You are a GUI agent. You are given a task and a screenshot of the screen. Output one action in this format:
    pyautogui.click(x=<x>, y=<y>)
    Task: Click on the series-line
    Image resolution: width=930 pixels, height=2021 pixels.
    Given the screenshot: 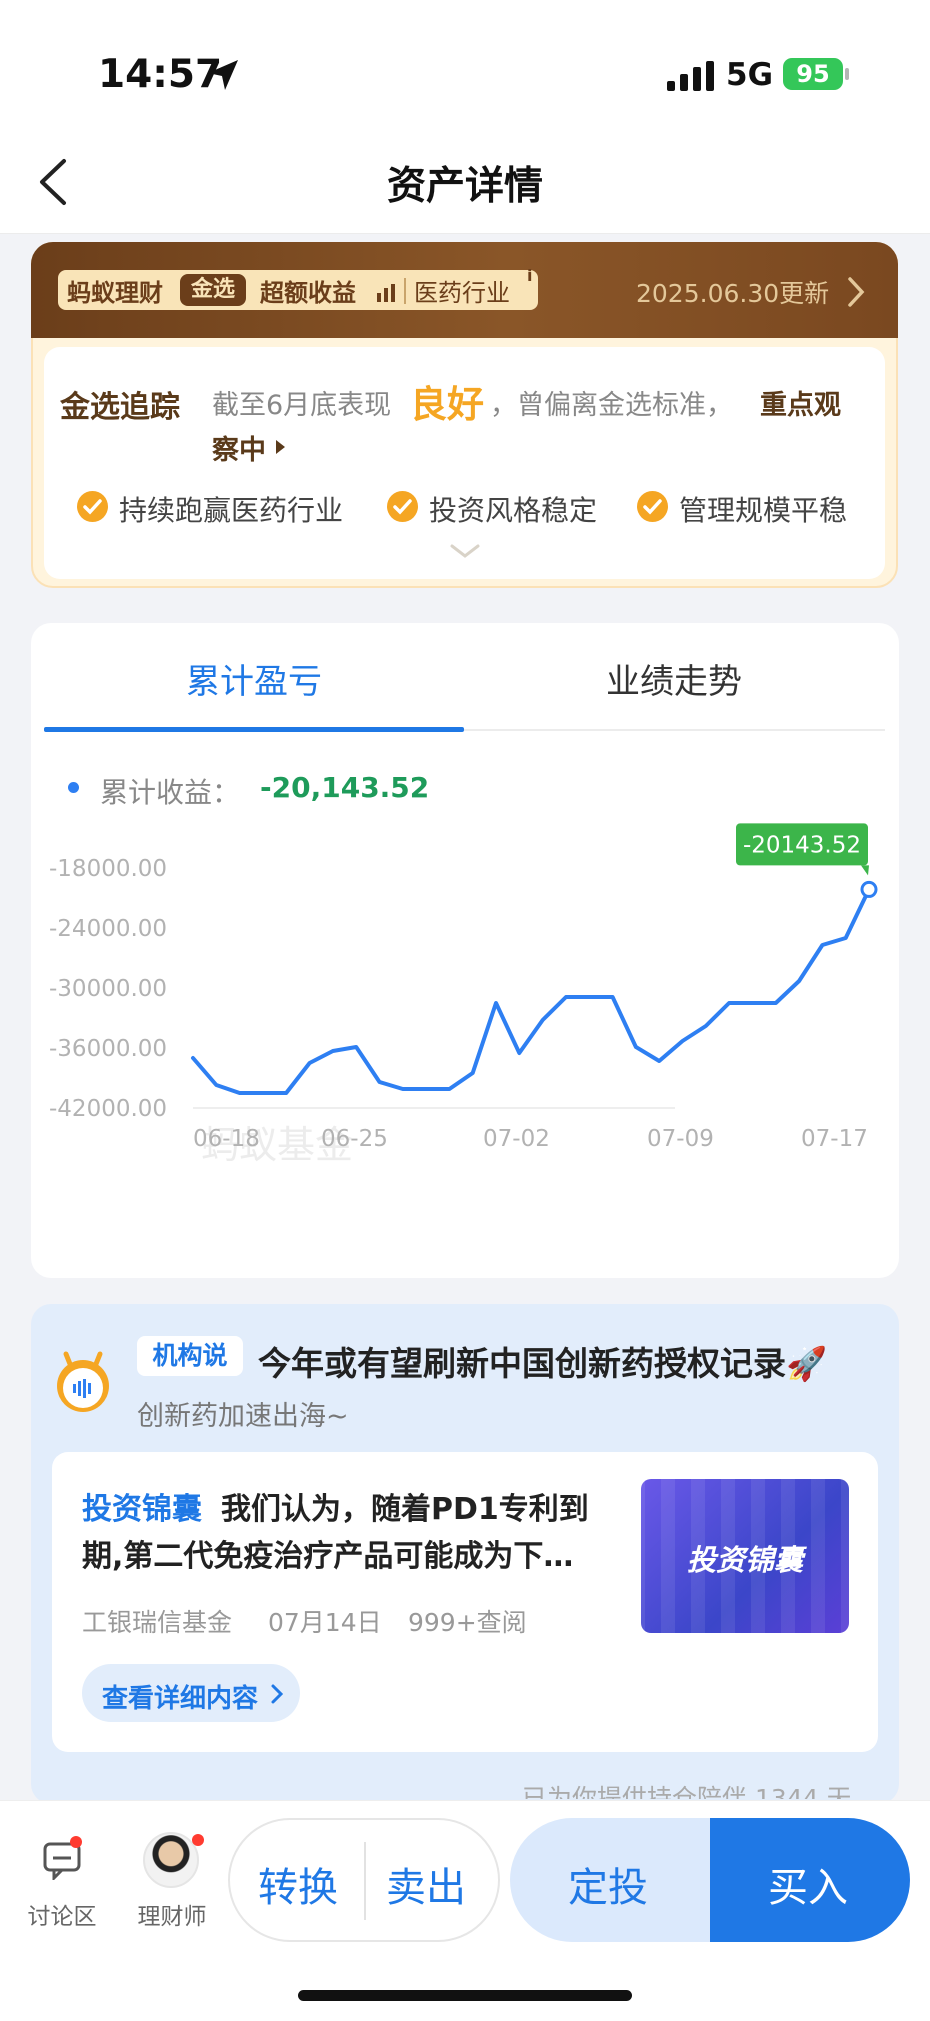 What is the action you would take?
    pyautogui.click(x=531, y=991)
    